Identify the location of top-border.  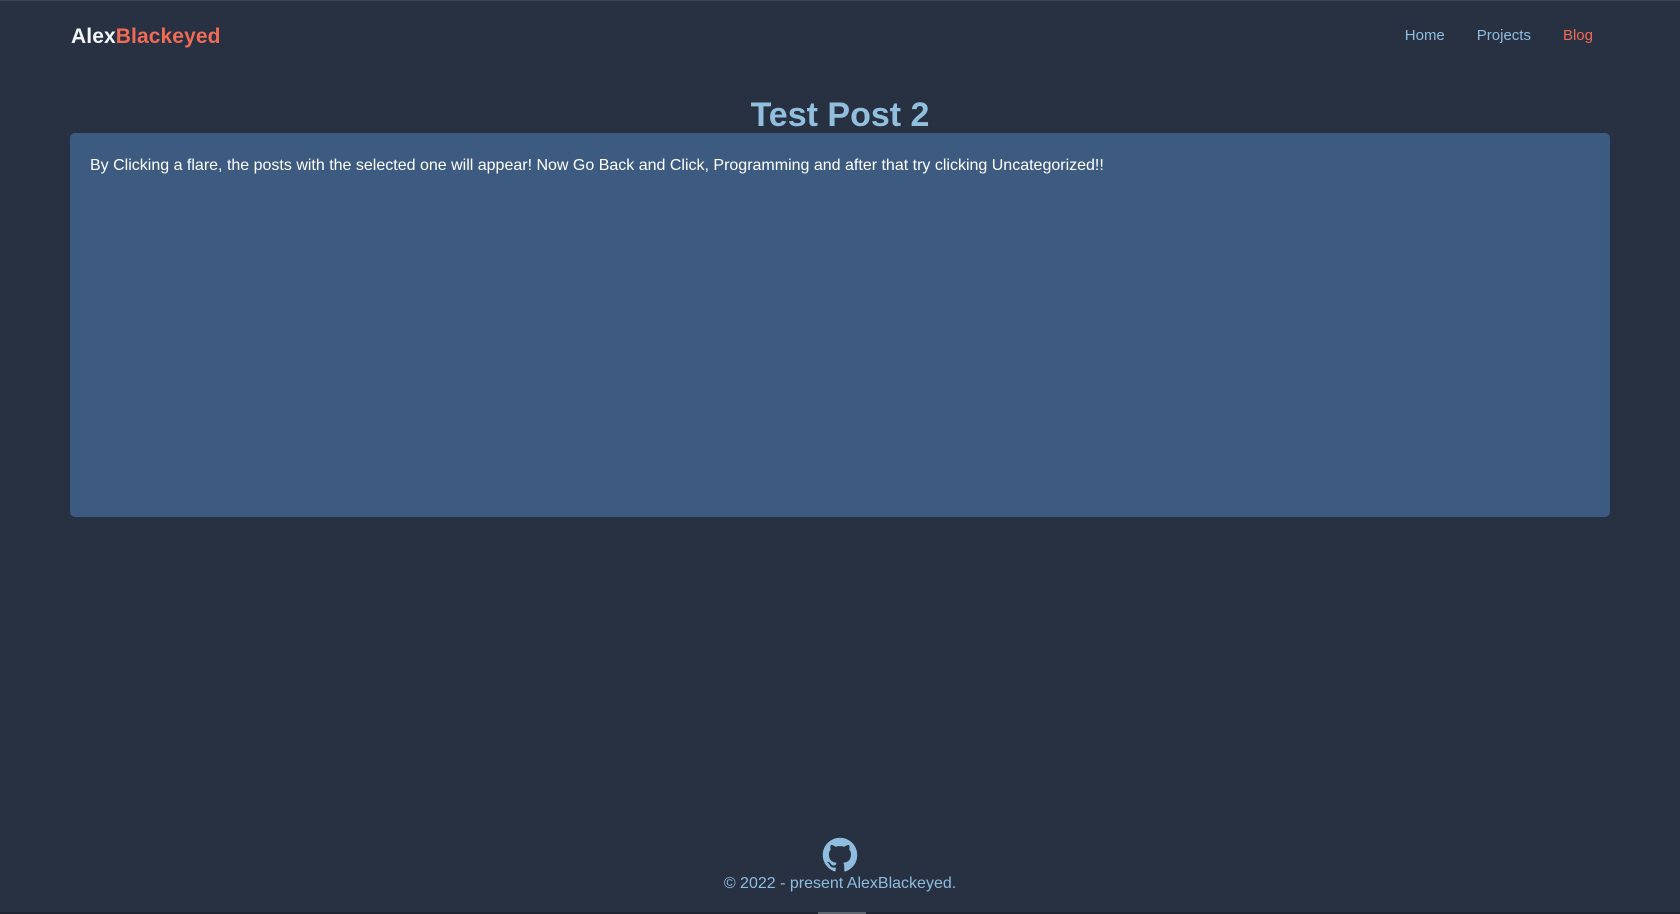
(840, 0).